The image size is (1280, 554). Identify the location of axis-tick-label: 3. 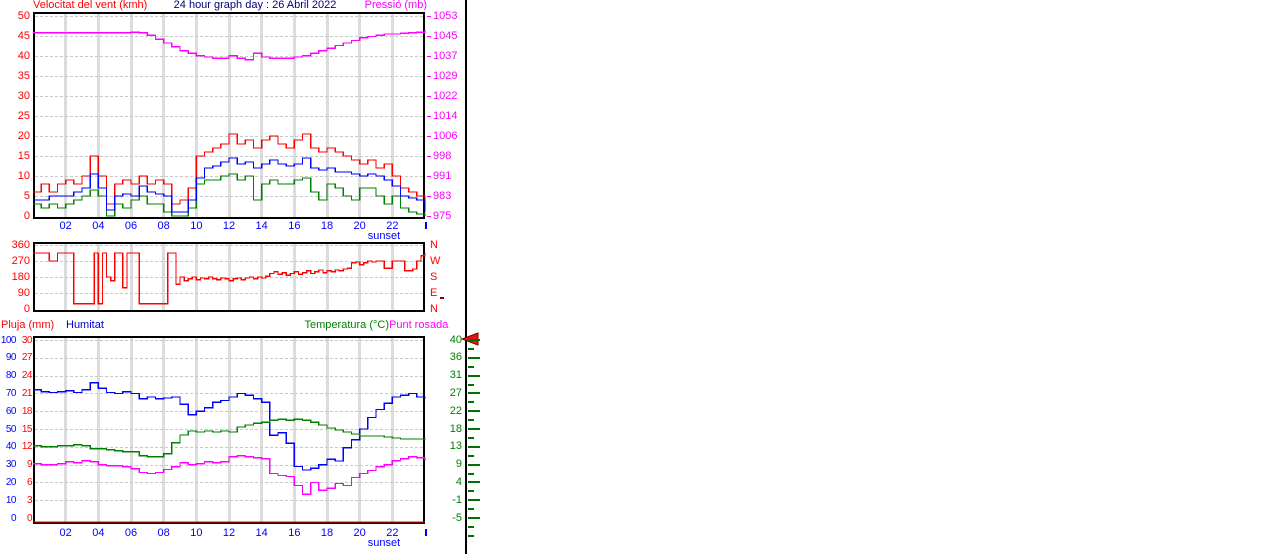
(29, 500).